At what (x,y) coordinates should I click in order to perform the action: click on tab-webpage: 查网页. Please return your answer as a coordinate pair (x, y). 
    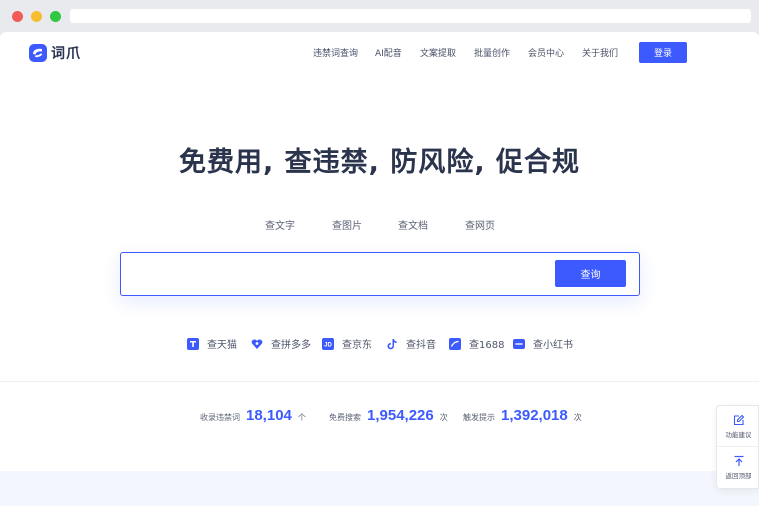
    Looking at the image, I should click on (480, 224).